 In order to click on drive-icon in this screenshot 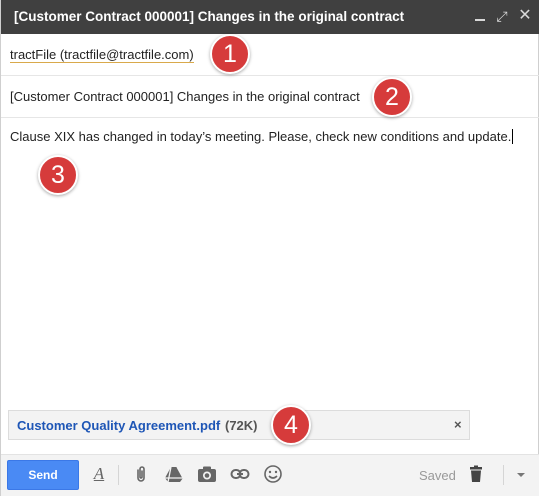, I will do `click(174, 474)`.